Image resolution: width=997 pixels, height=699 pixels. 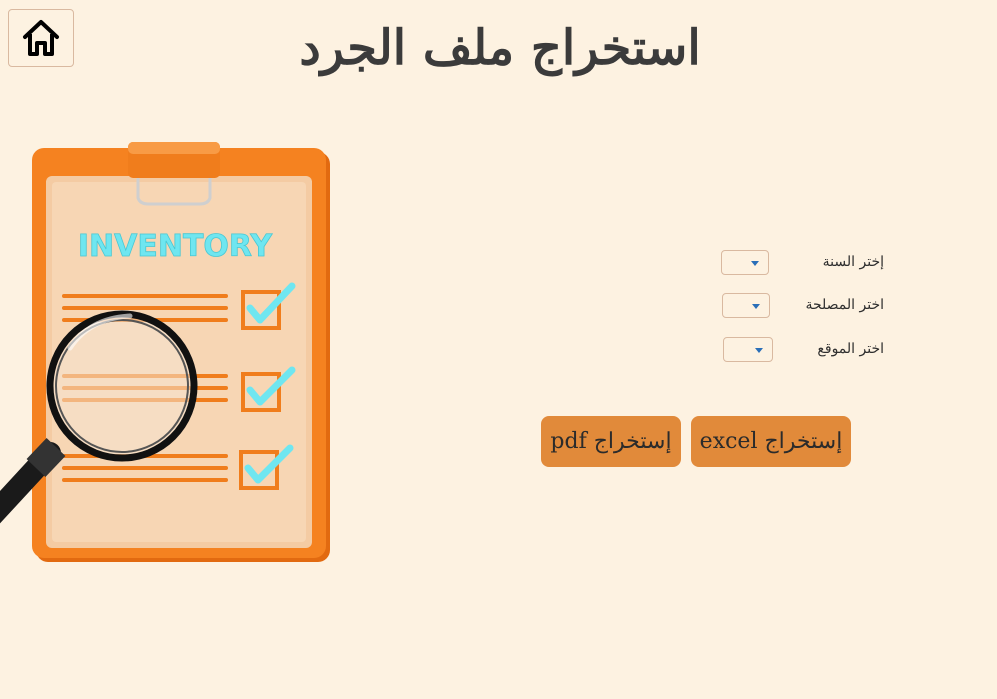 I want to click on location-row: اختر الموقع, so click(x=803, y=350).